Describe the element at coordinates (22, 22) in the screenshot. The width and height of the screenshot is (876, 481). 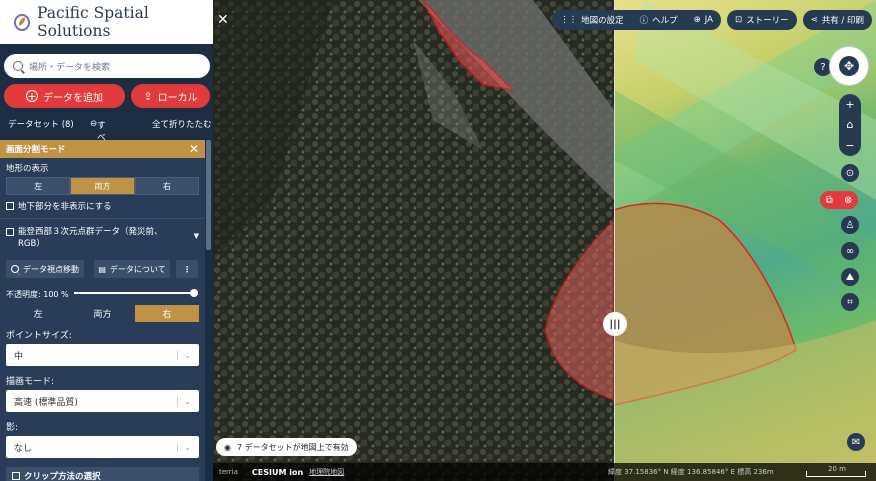
I see `brand-logo-icon` at that location.